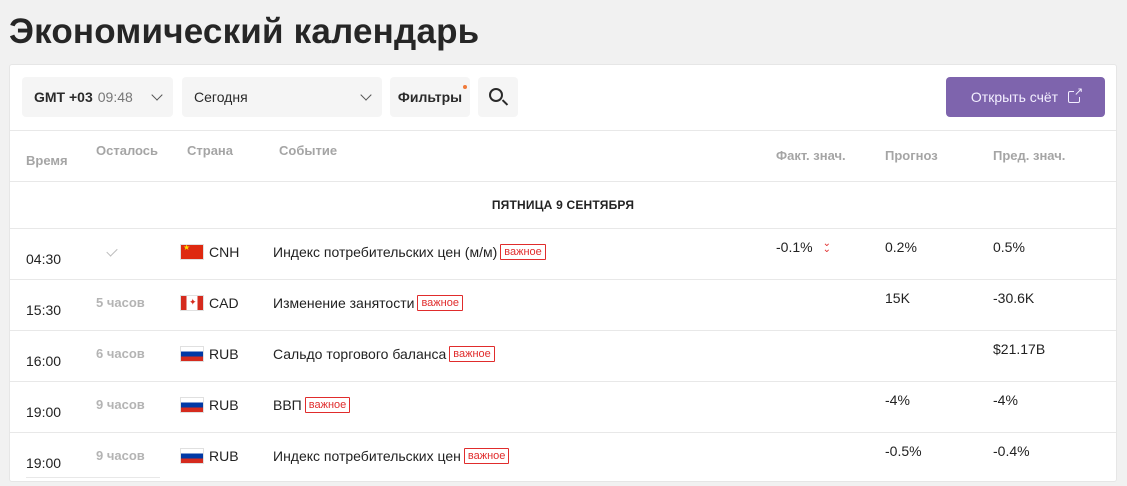 The height and width of the screenshot is (486, 1127). Describe the element at coordinates (811, 155) in the screenshot. I see `header-actual: Факт. знач.` at that location.